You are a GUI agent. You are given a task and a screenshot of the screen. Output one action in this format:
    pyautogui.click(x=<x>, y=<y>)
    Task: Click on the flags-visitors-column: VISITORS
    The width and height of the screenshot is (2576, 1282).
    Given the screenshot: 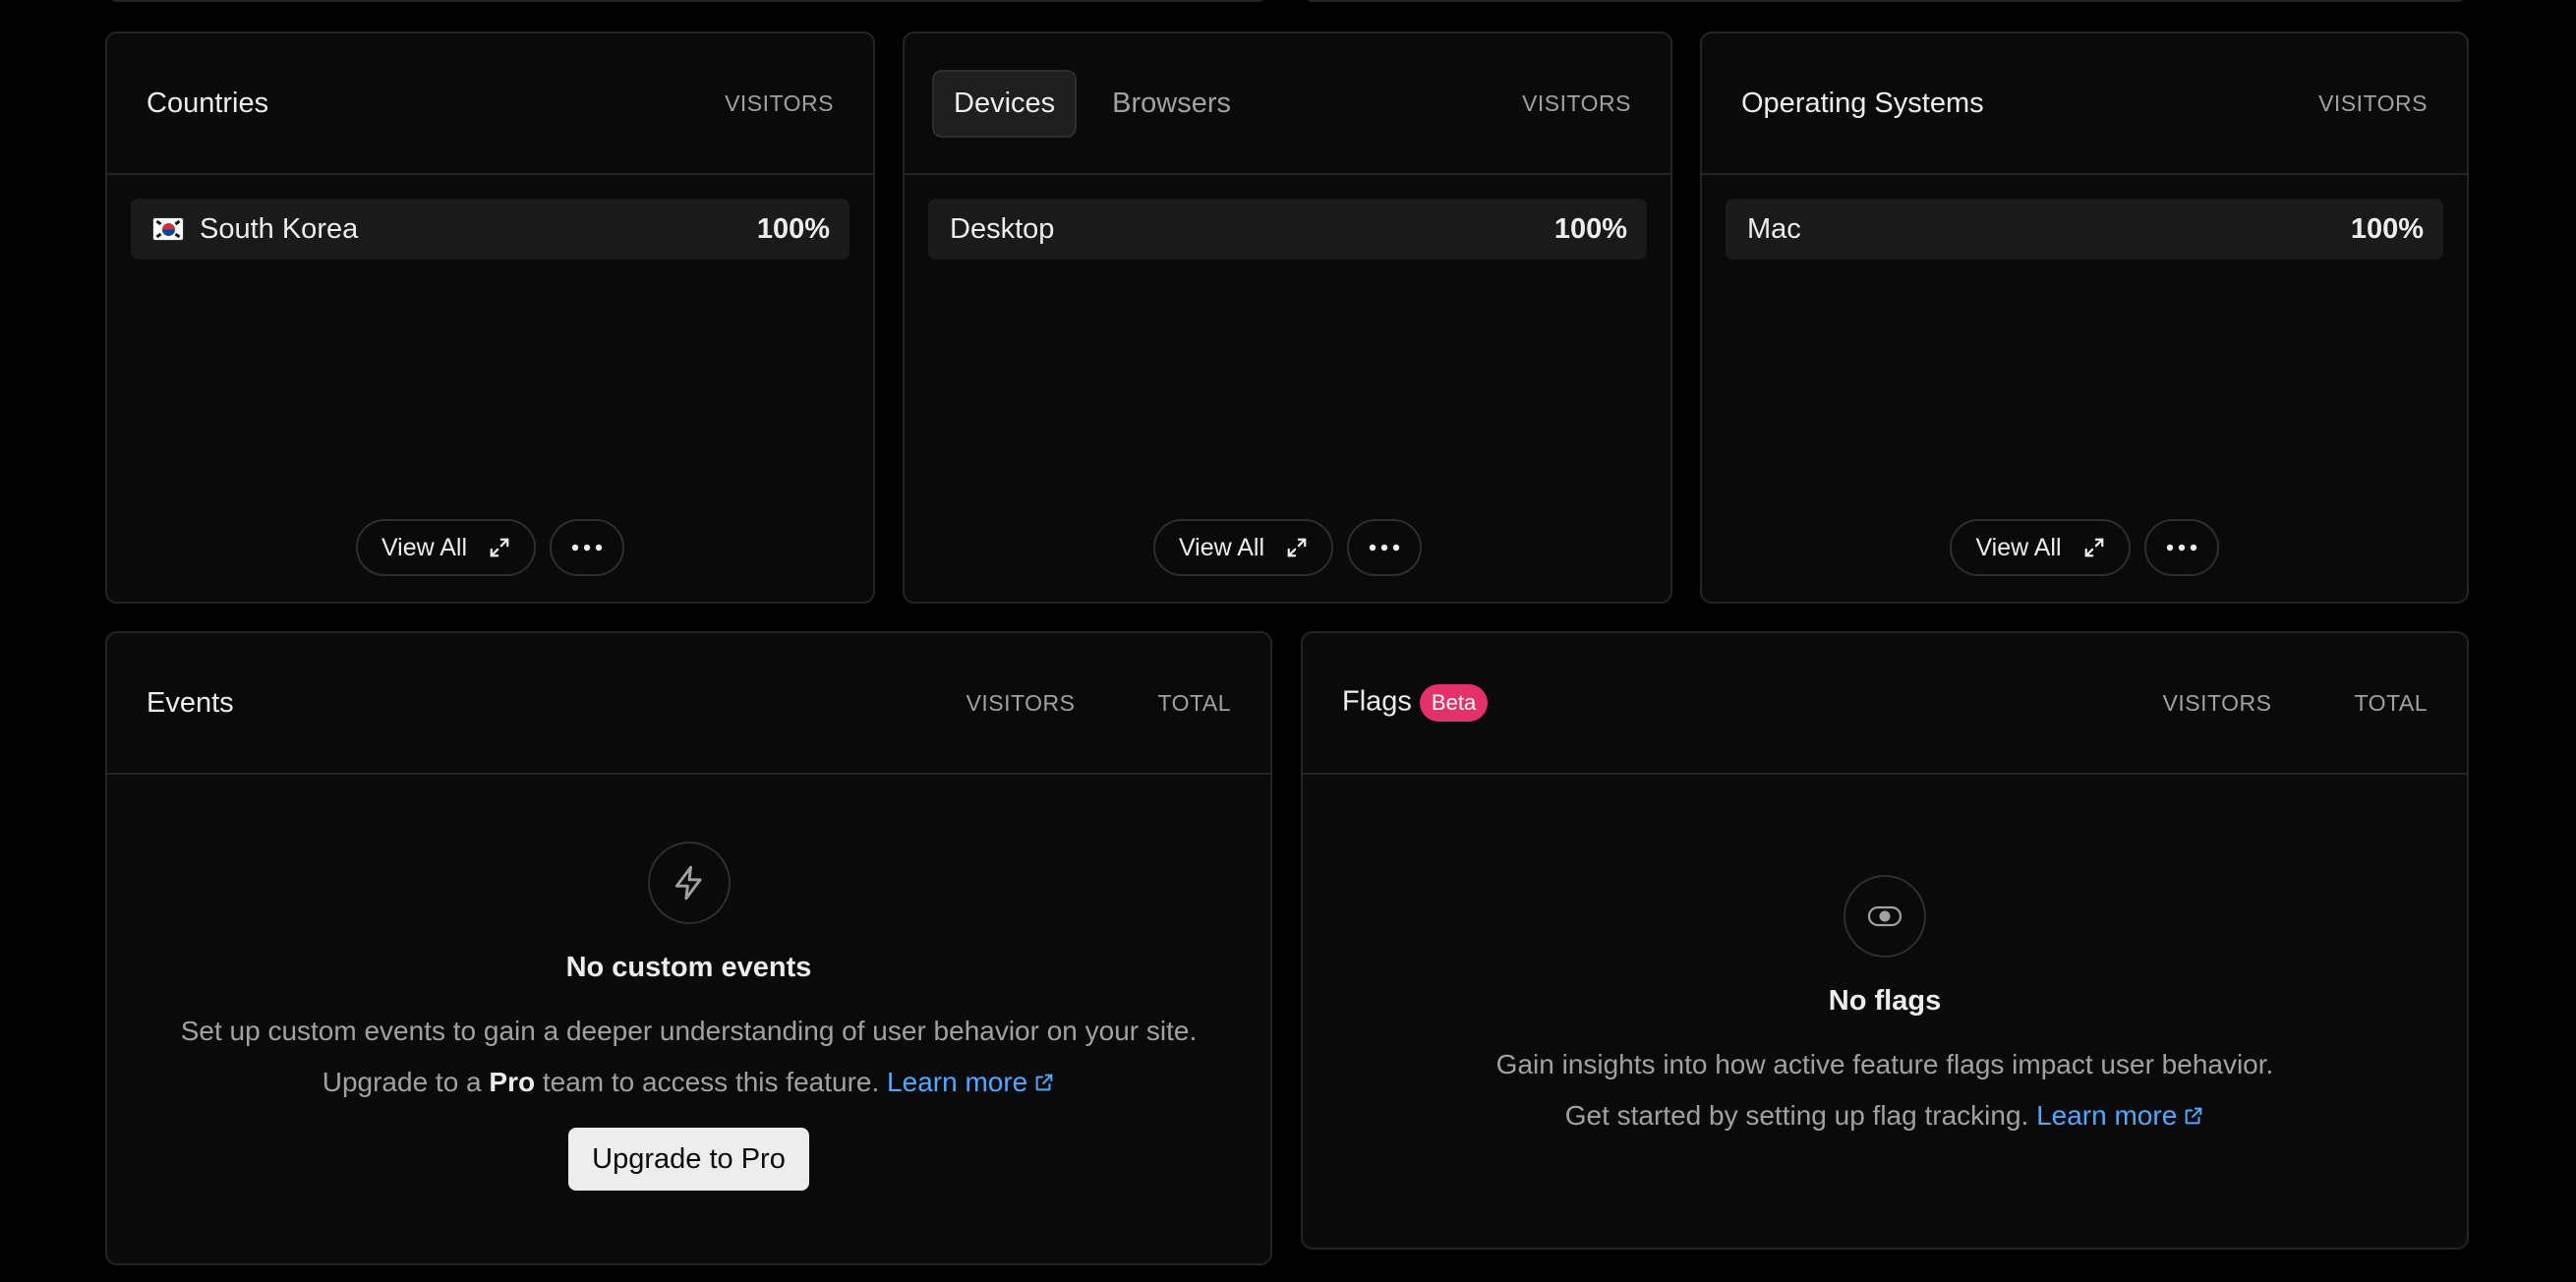 What is the action you would take?
    pyautogui.click(x=2217, y=702)
    